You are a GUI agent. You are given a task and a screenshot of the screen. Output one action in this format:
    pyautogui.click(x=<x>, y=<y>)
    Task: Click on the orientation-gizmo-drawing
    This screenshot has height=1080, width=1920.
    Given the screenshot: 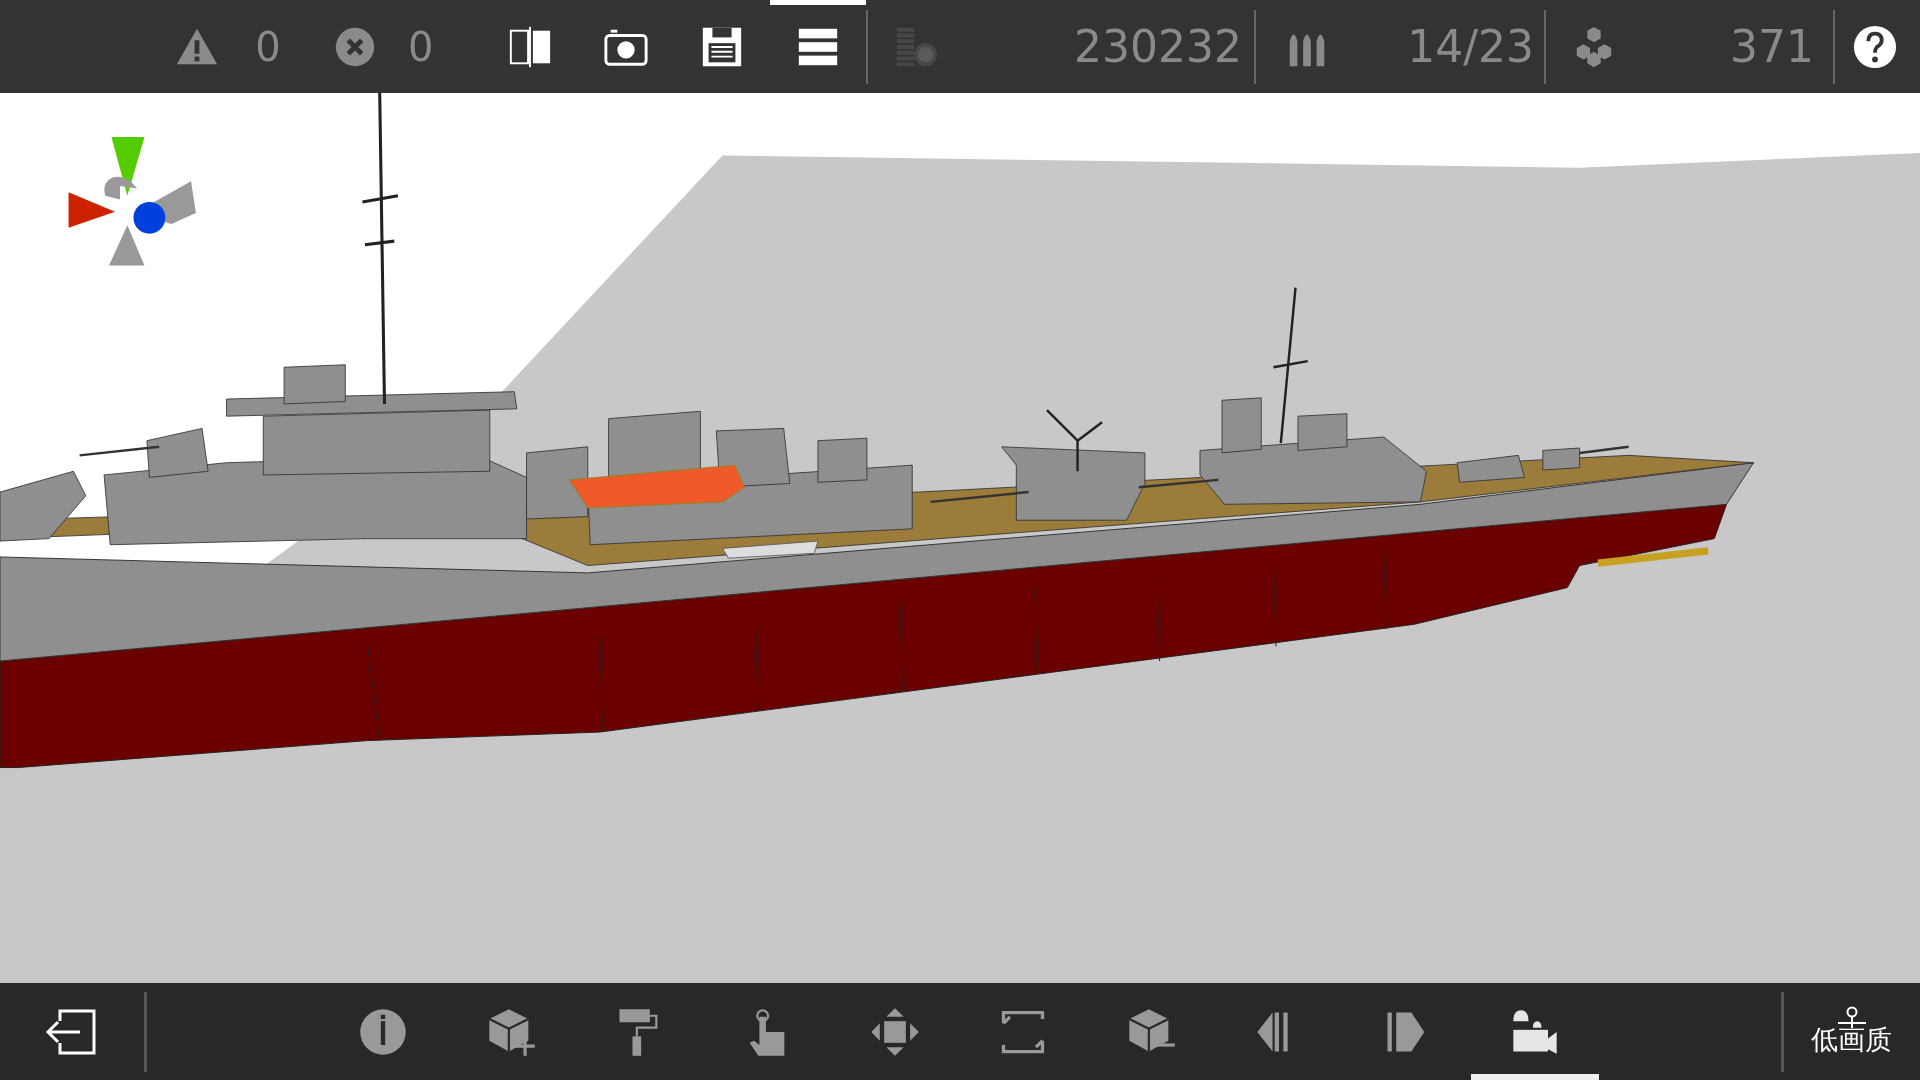 What is the action you would take?
    pyautogui.click(x=132, y=201)
    